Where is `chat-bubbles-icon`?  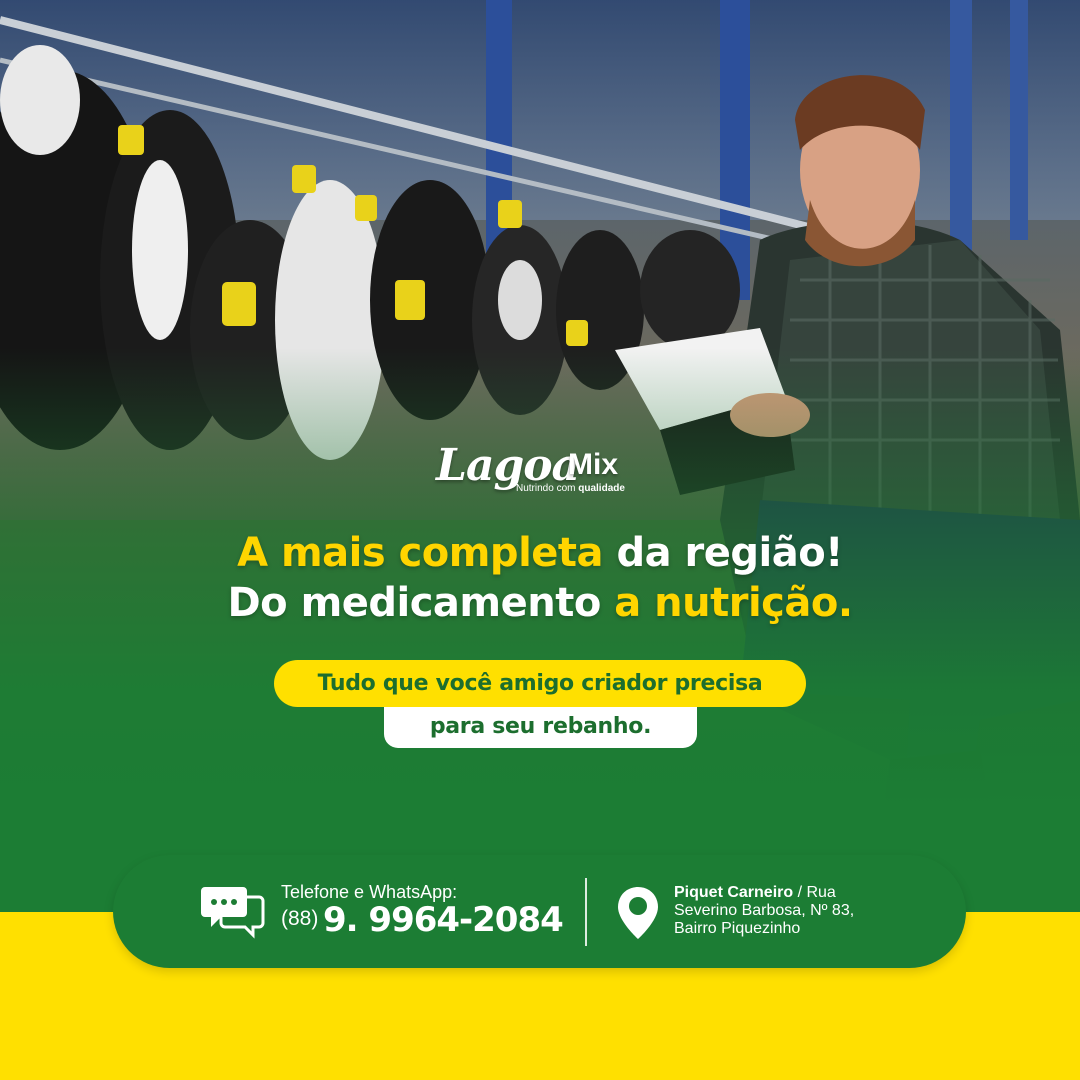
chat-bubbles-icon is located at coordinates (233, 913).